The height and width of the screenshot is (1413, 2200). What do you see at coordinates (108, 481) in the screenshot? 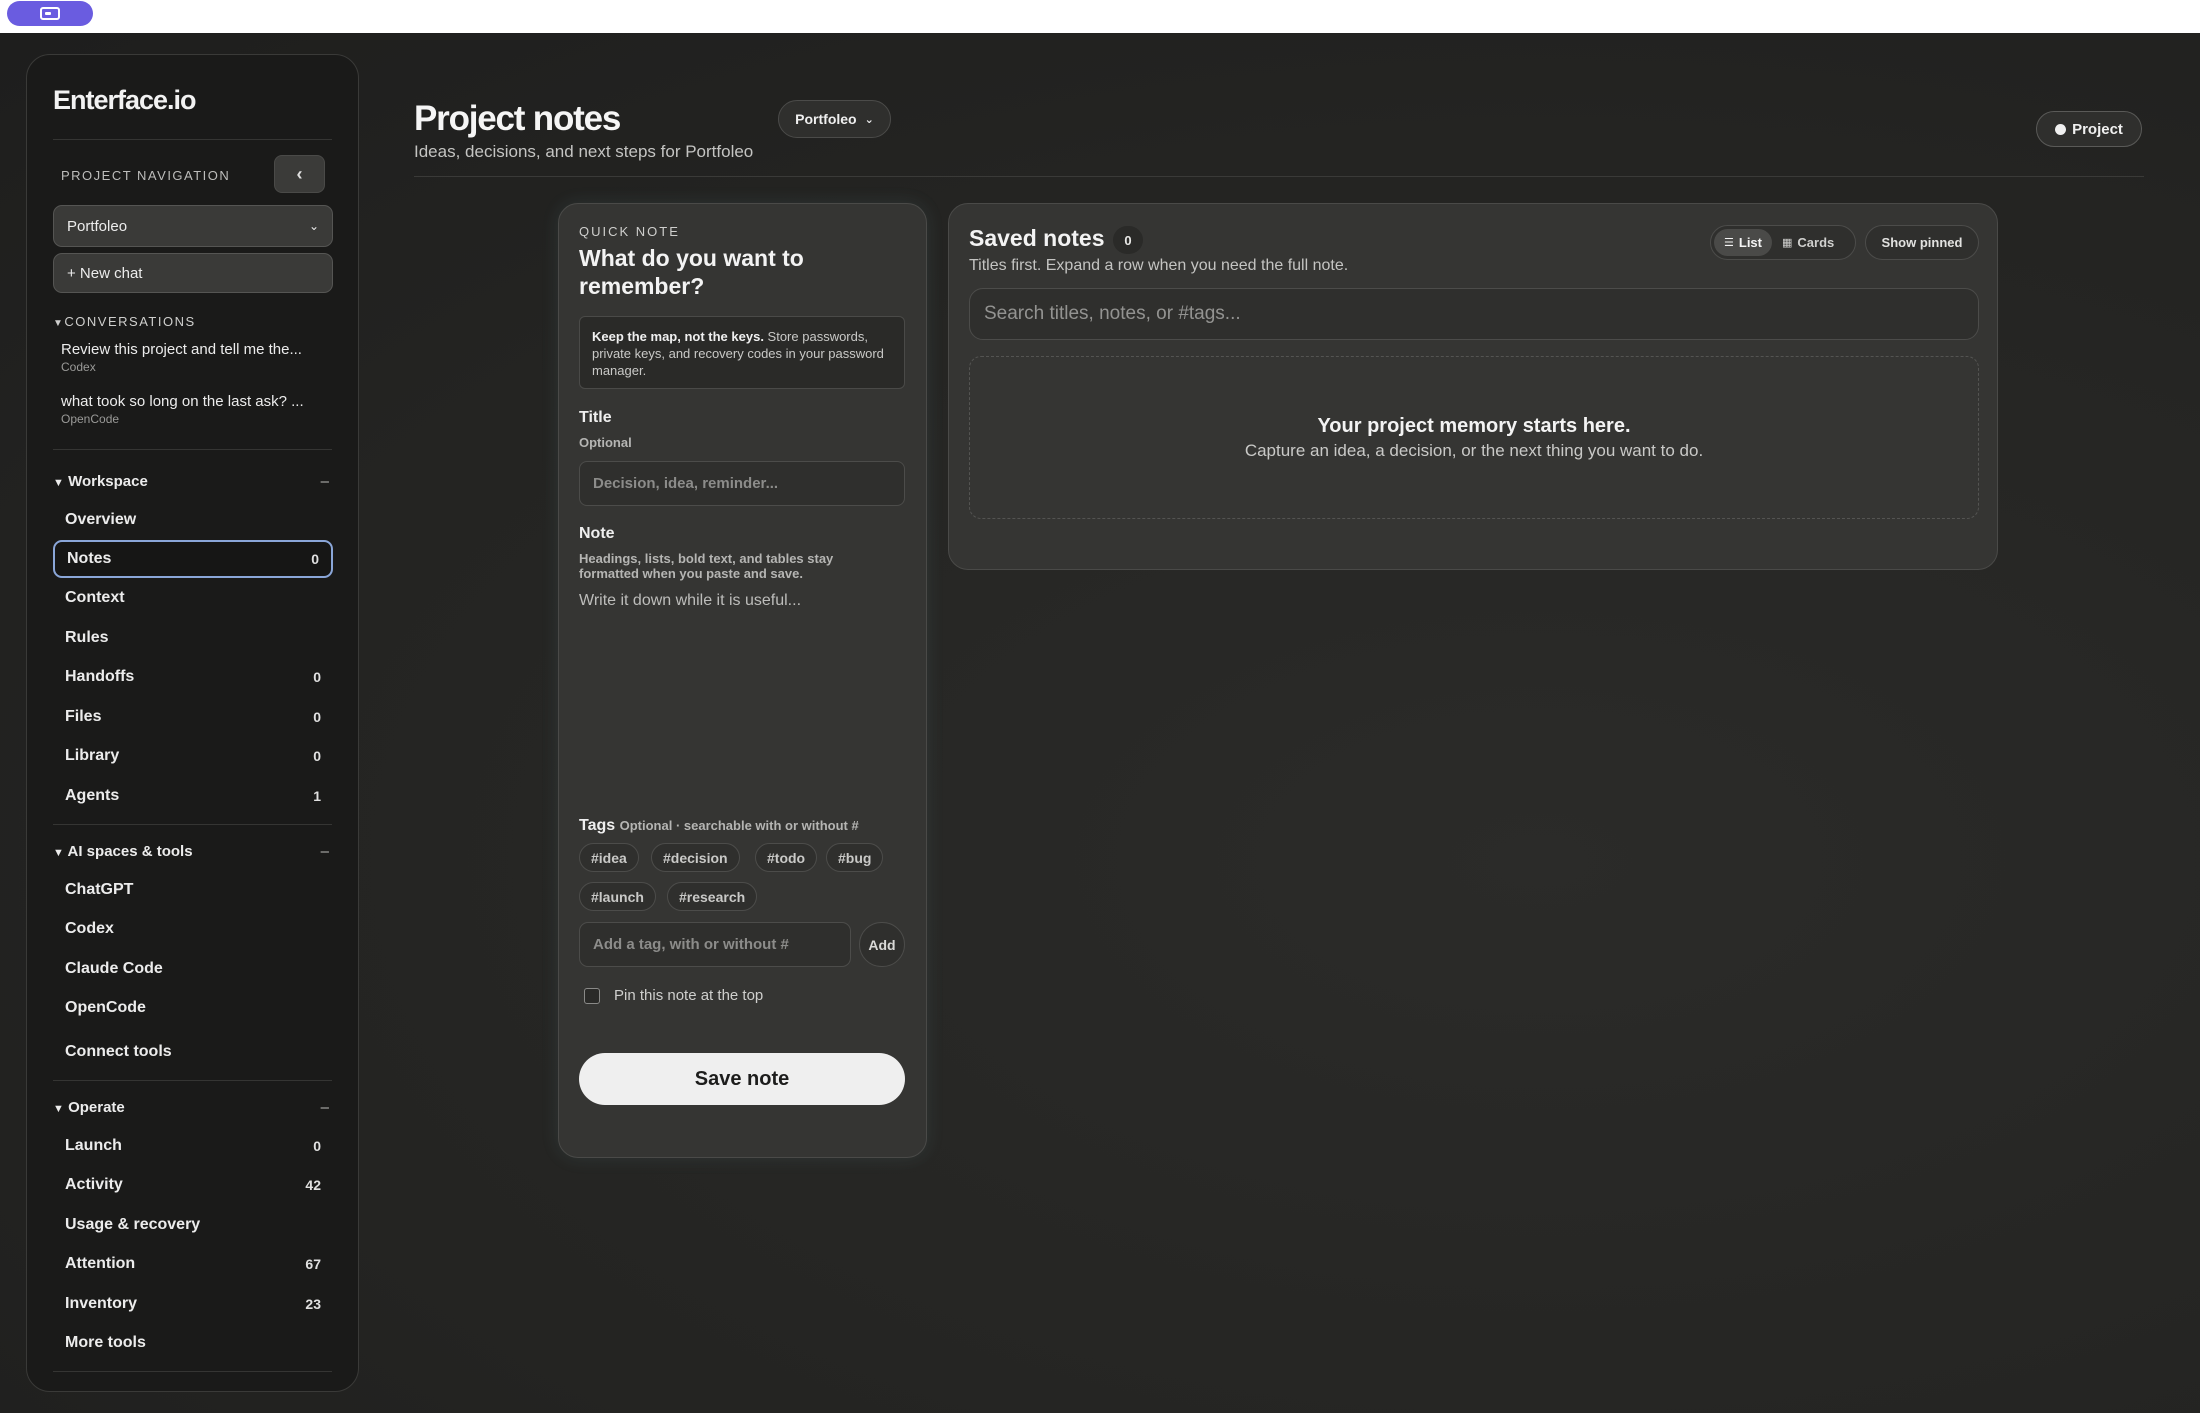
I see `group-label: Workspace` at bounding box center [108, 481].